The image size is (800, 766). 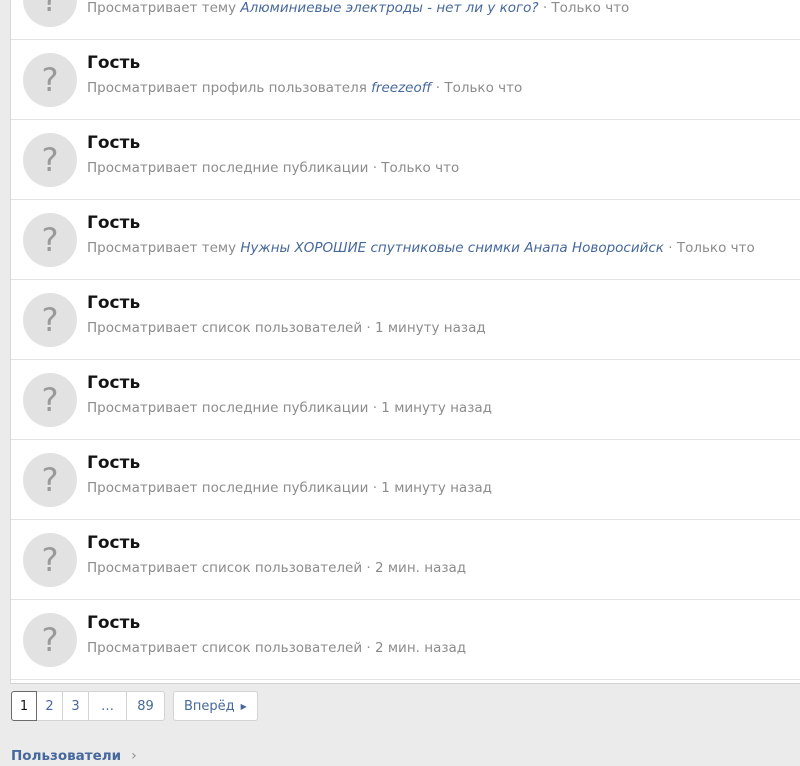 What do you see at coordinates (243, 706) in the screenshot?
I see `caret-right-icon: ▶` at bounding box center [243, 706].